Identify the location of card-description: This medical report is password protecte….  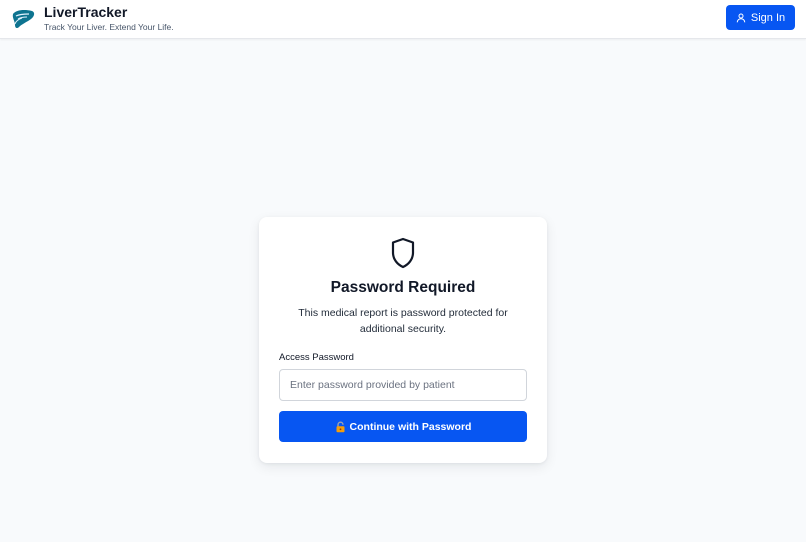
(403, 321).